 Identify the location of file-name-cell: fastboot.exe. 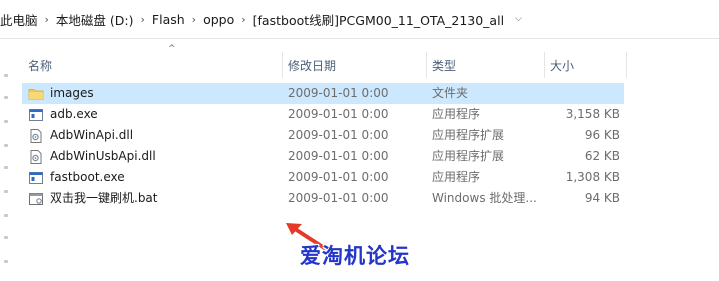
(153, 177).